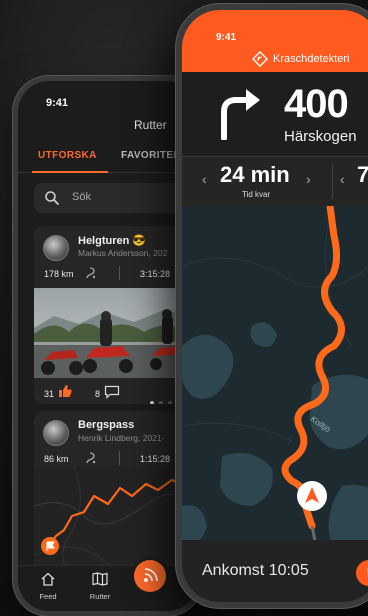 This screenshot has height=616, width=368. I want to click on comment-icon, so click(112, 394).